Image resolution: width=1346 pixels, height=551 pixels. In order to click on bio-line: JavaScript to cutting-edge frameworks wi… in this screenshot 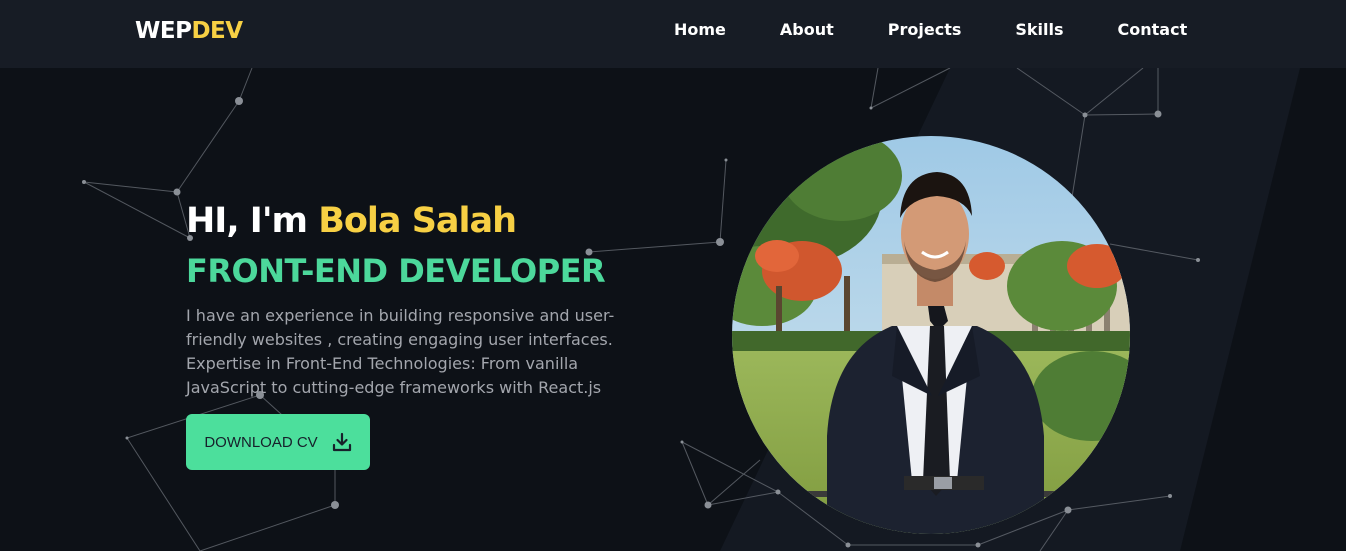, I will do `click(394, 387)`.